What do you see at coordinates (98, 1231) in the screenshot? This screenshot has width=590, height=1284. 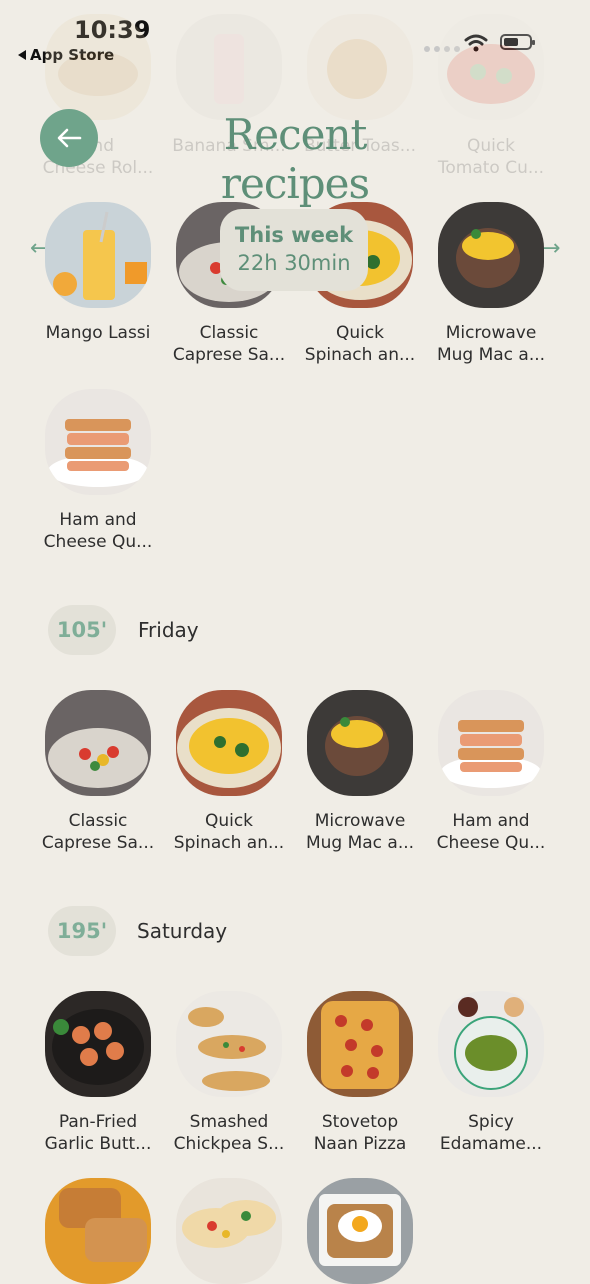 I see `recipe-thumb-toast` at bounding box center [98, 1231].